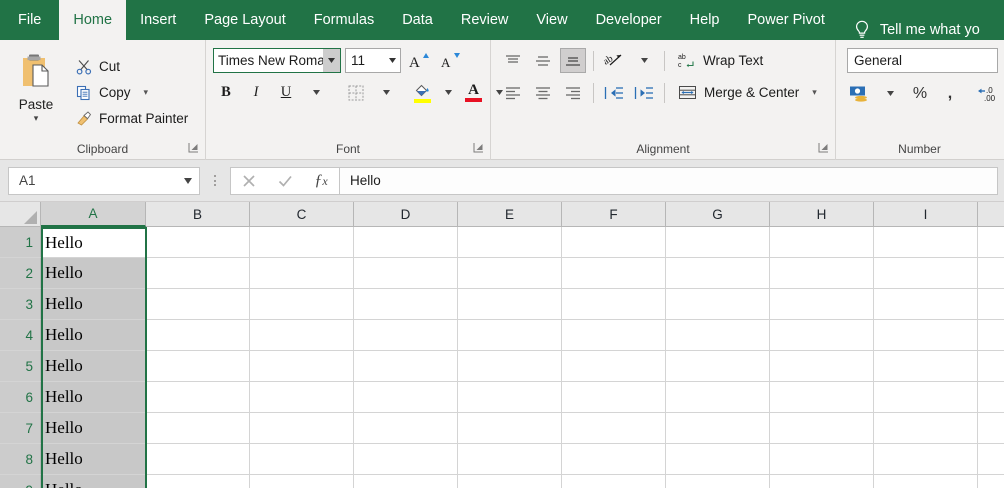  What do you see at coordinates (449, 60) in the screenshot?
I see `decrease-font-size-button: A` at bounding box center [449, 60].